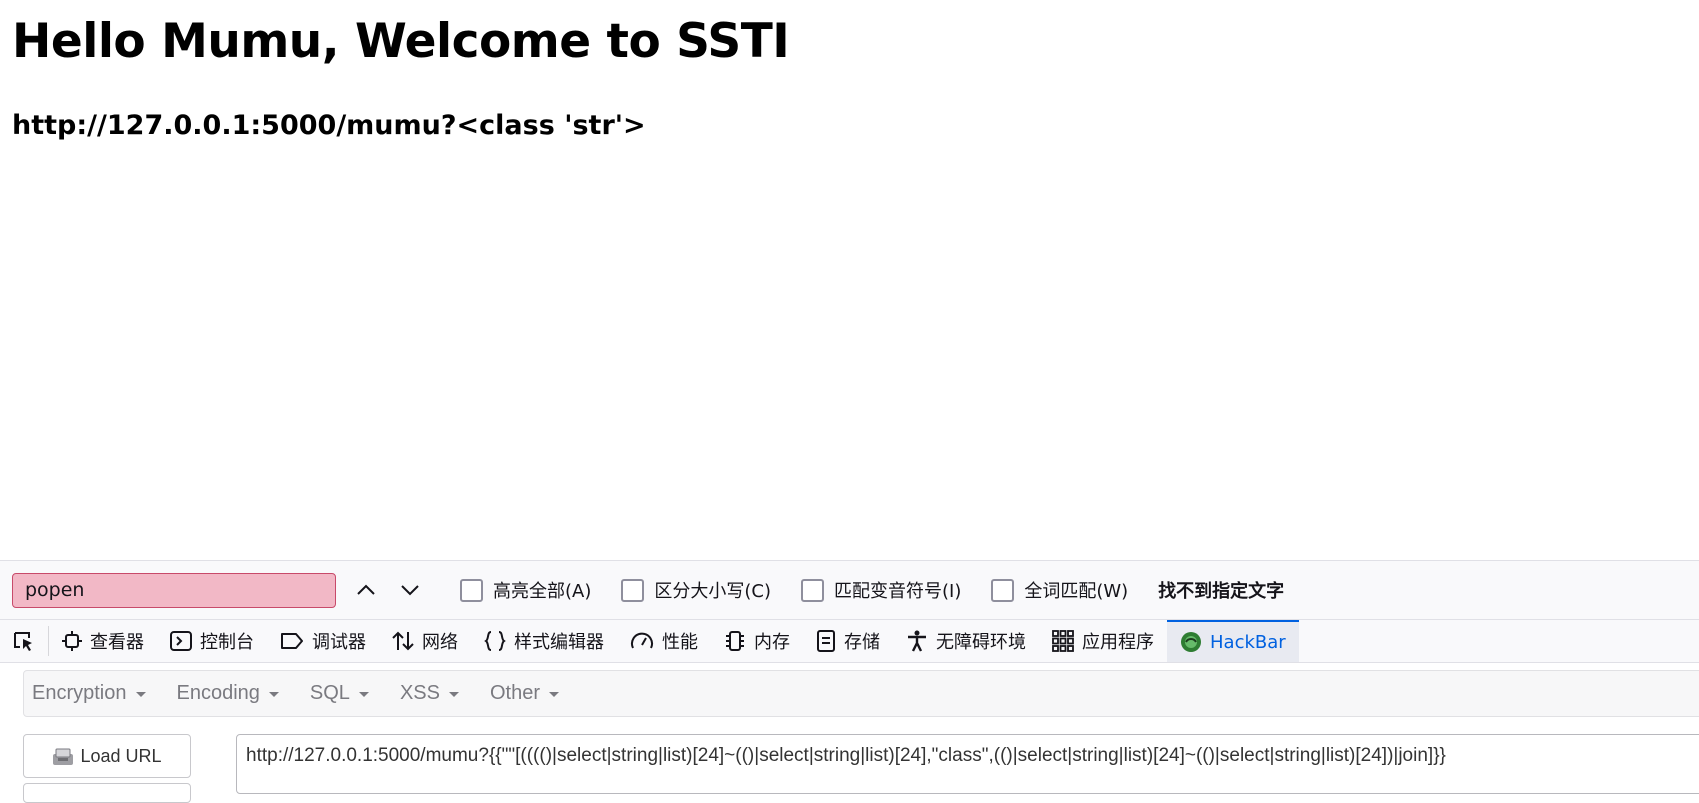 The width and height of the screenshot is (1699, 803). I want to click on tab-label: 内存, so click(772, 642).